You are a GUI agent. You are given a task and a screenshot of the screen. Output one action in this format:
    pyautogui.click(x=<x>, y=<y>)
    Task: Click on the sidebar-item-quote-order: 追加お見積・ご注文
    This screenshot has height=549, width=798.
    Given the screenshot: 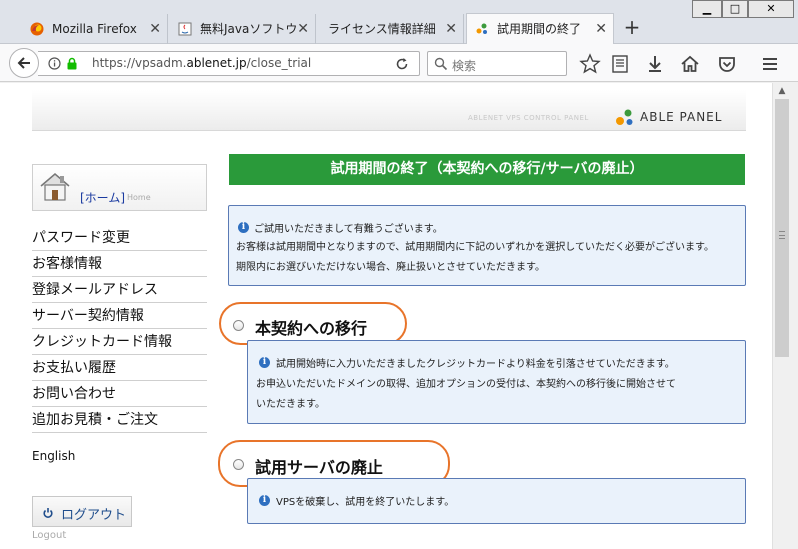 What is the action you would take?
    pyautogui.click(x=119, y=420)
    